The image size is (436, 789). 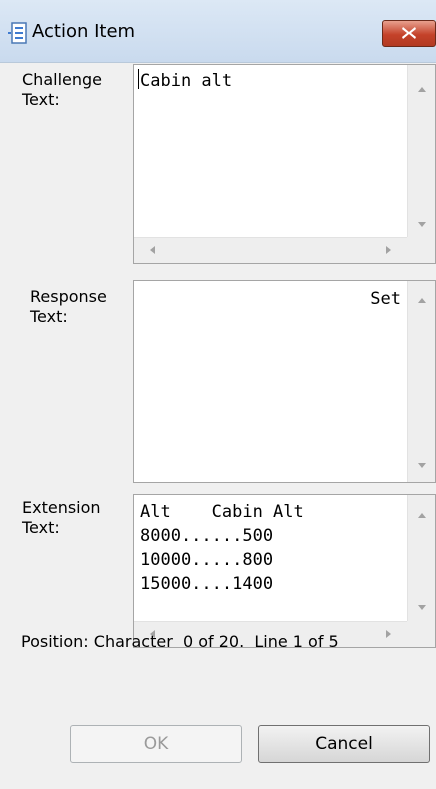 What do you see at coordinates (84, 31) in the screenshot?
I see `window-title: Action Item` at bounding box center [84, 31].